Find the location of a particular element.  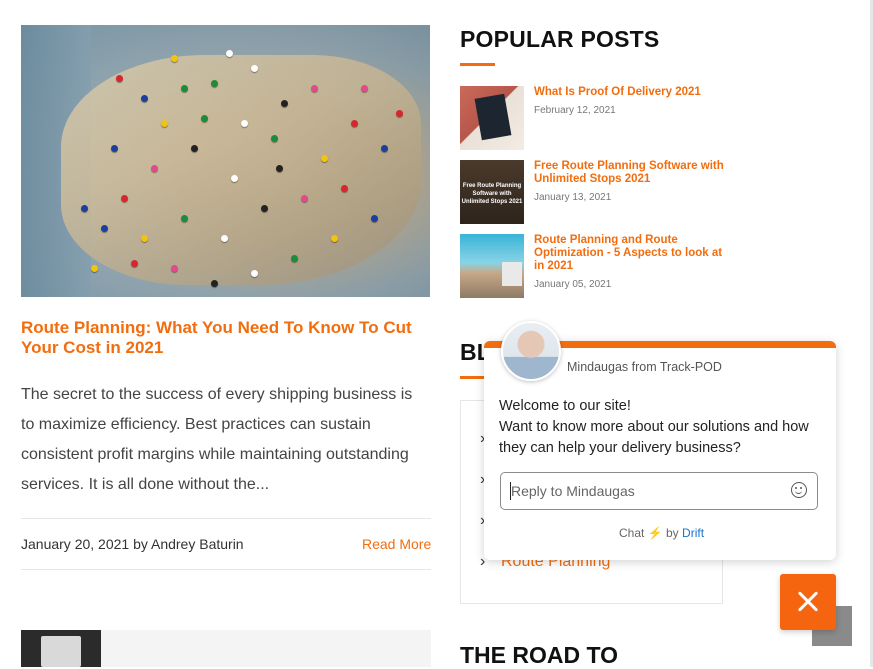

reply-placeholder: Reply to Mindaugas is located at coordinates (573, 491).